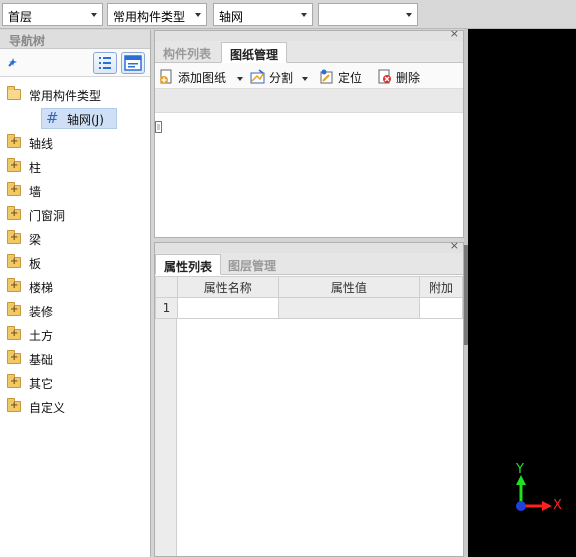 The height and width of the screenshot is (557, 576). I want to click on document-icon, so click(158, 128).